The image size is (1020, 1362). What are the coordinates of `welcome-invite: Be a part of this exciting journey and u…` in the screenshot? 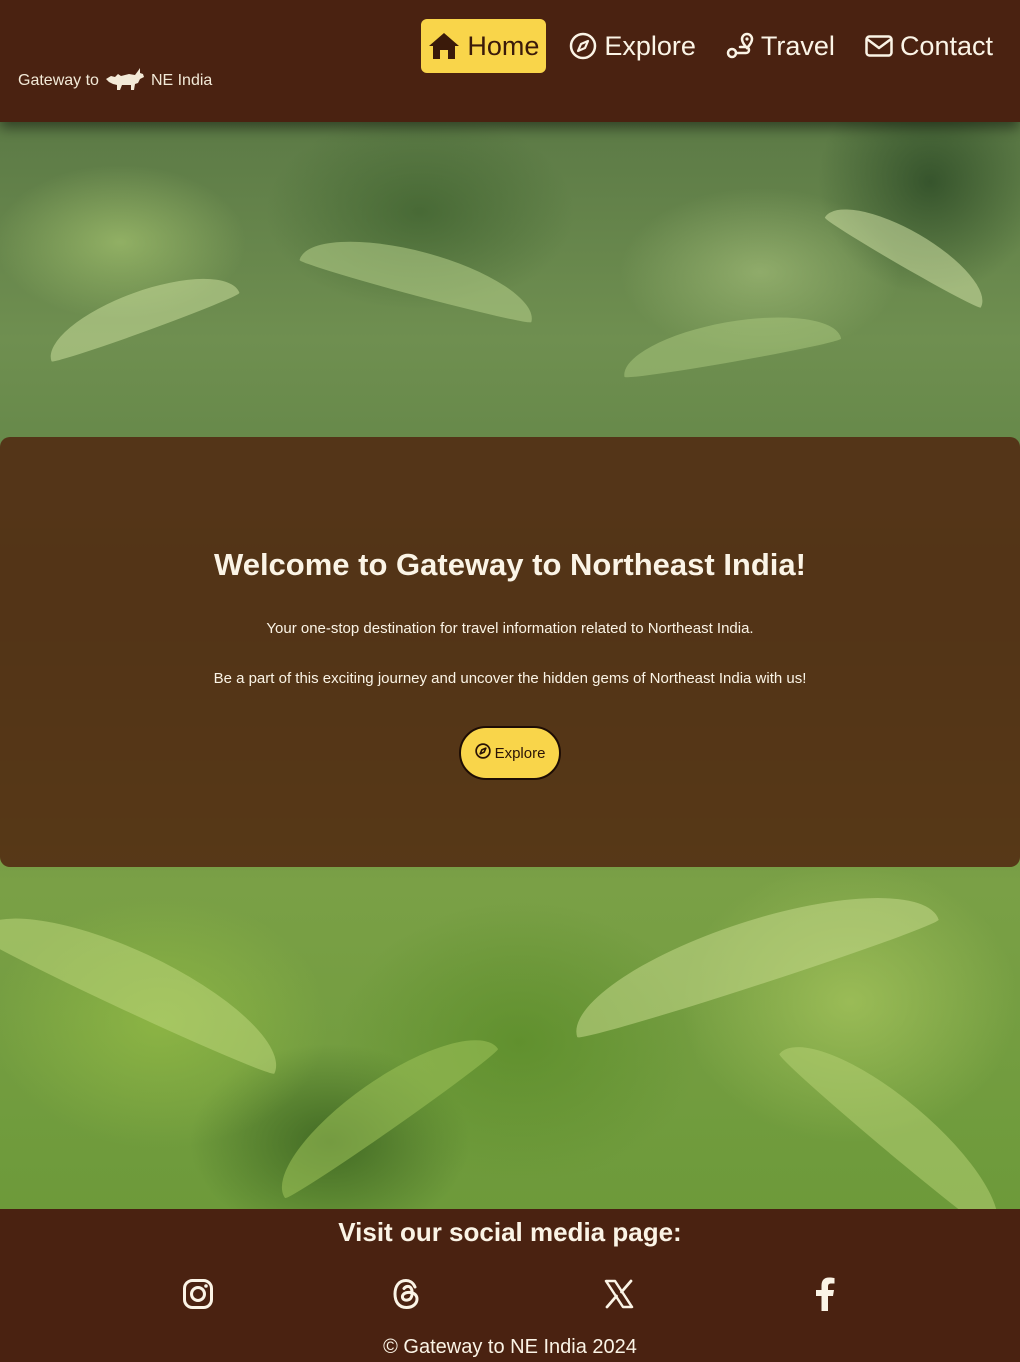 It's located at (510, 678).